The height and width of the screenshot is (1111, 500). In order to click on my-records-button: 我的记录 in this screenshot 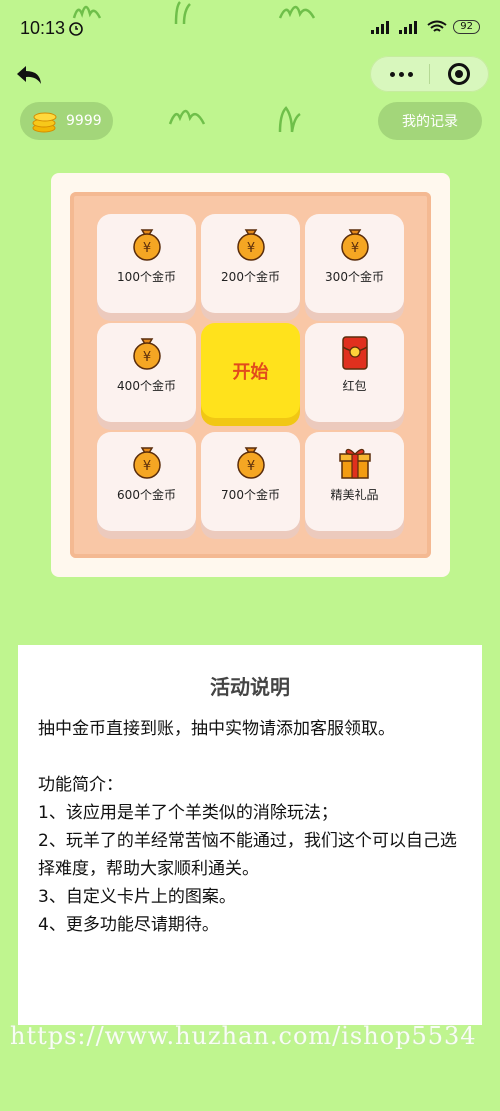, I will do `click(430, 121)`.